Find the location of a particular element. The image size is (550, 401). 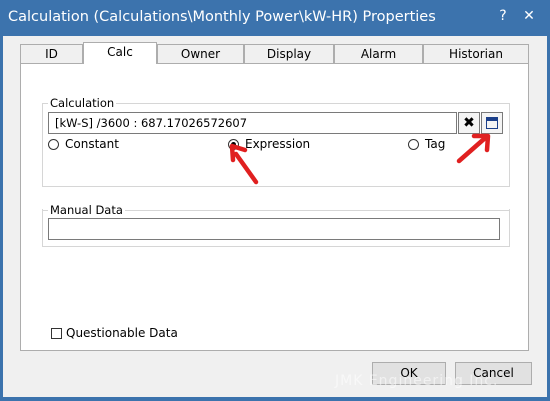

tab-id: ID is located at coordinates (51, 53).